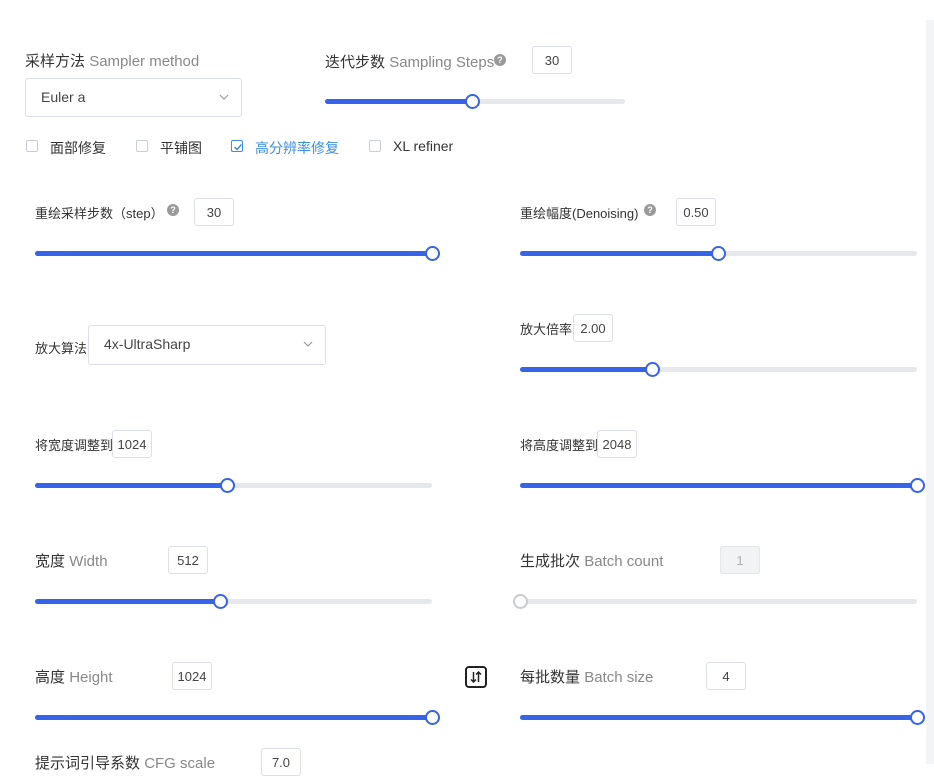 The height and width of the screenshot is (777, 934). I want to click on resize-height-slider, so click(722, 485).